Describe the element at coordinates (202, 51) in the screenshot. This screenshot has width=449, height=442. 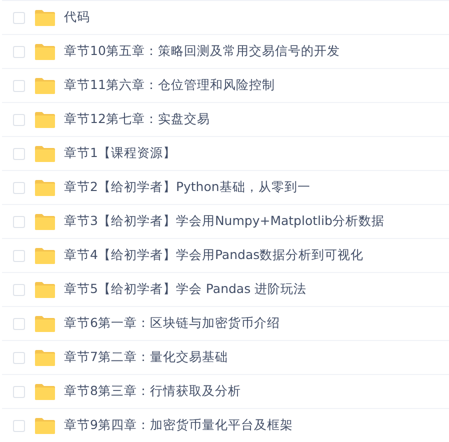
I see `folder-name: 章节10第五章：策略回测及常用交易信号的开发` at that location.